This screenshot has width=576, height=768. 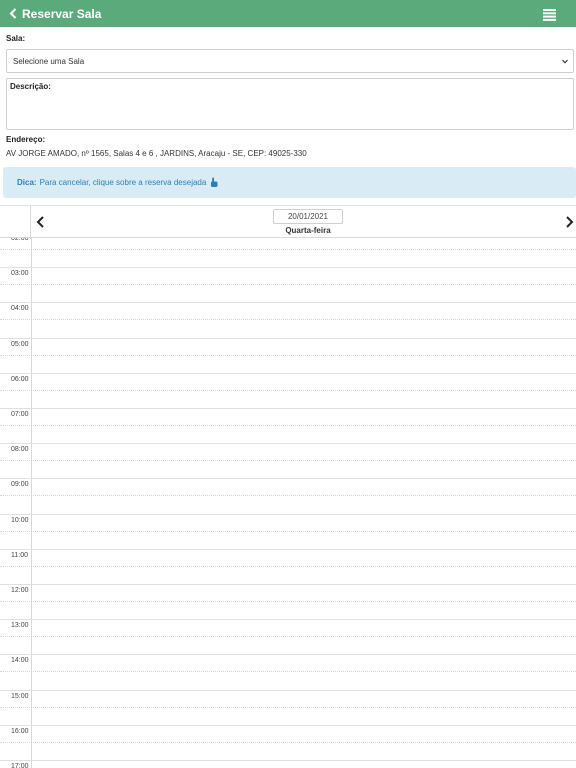 I want to click on time-slot: 09:00, so click(x=288, y=495).